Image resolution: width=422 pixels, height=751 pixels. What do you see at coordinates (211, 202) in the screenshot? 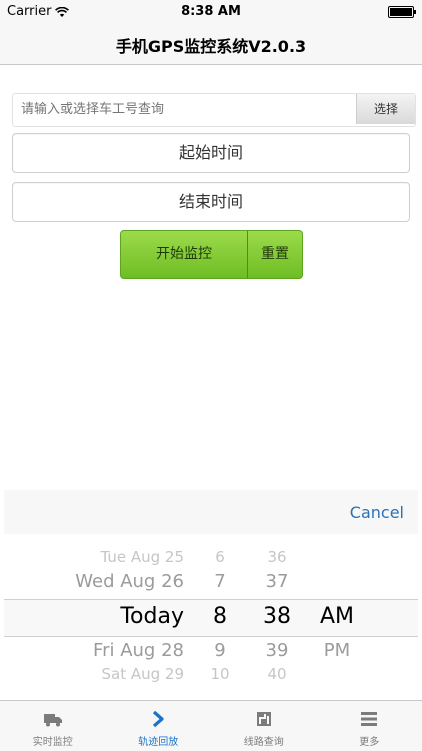
I see `end-time-field: 结束时间` at bounding box center [211, 202].